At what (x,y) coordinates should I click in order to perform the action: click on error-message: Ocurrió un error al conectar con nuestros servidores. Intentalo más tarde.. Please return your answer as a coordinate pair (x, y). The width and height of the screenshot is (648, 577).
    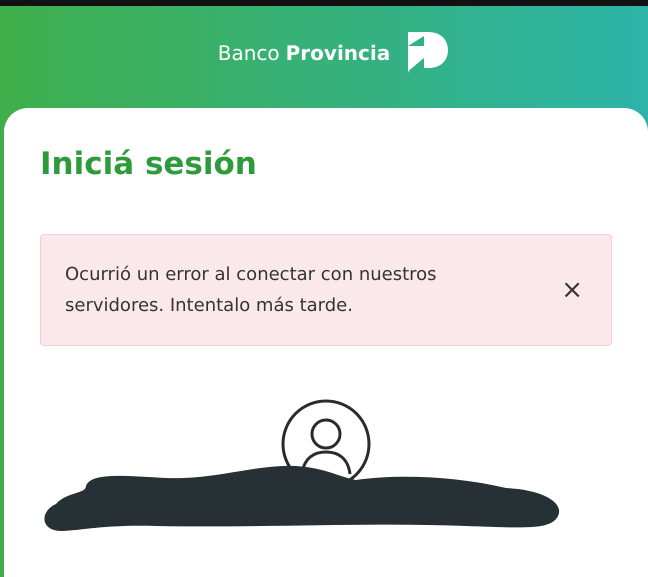
    Looking at the image, I should click on (251, 290).